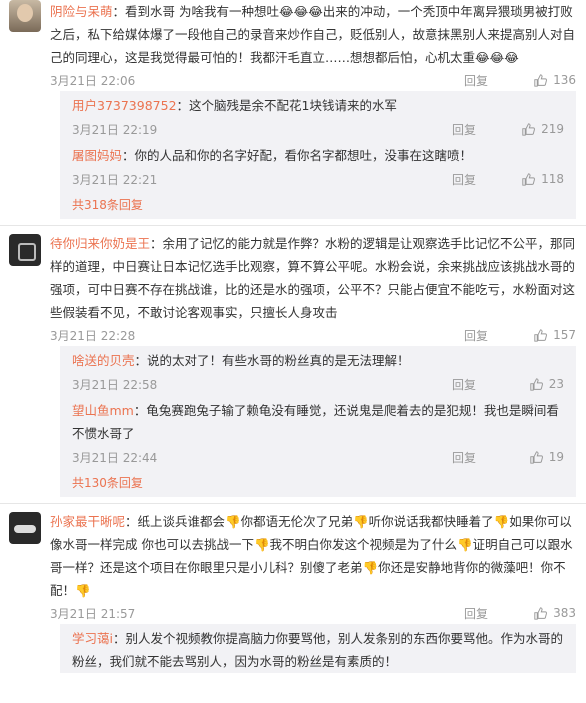 Image resolution: width=586 pixels, height=703 pixels. I want to click on like-button: 157, so click(546, 335).